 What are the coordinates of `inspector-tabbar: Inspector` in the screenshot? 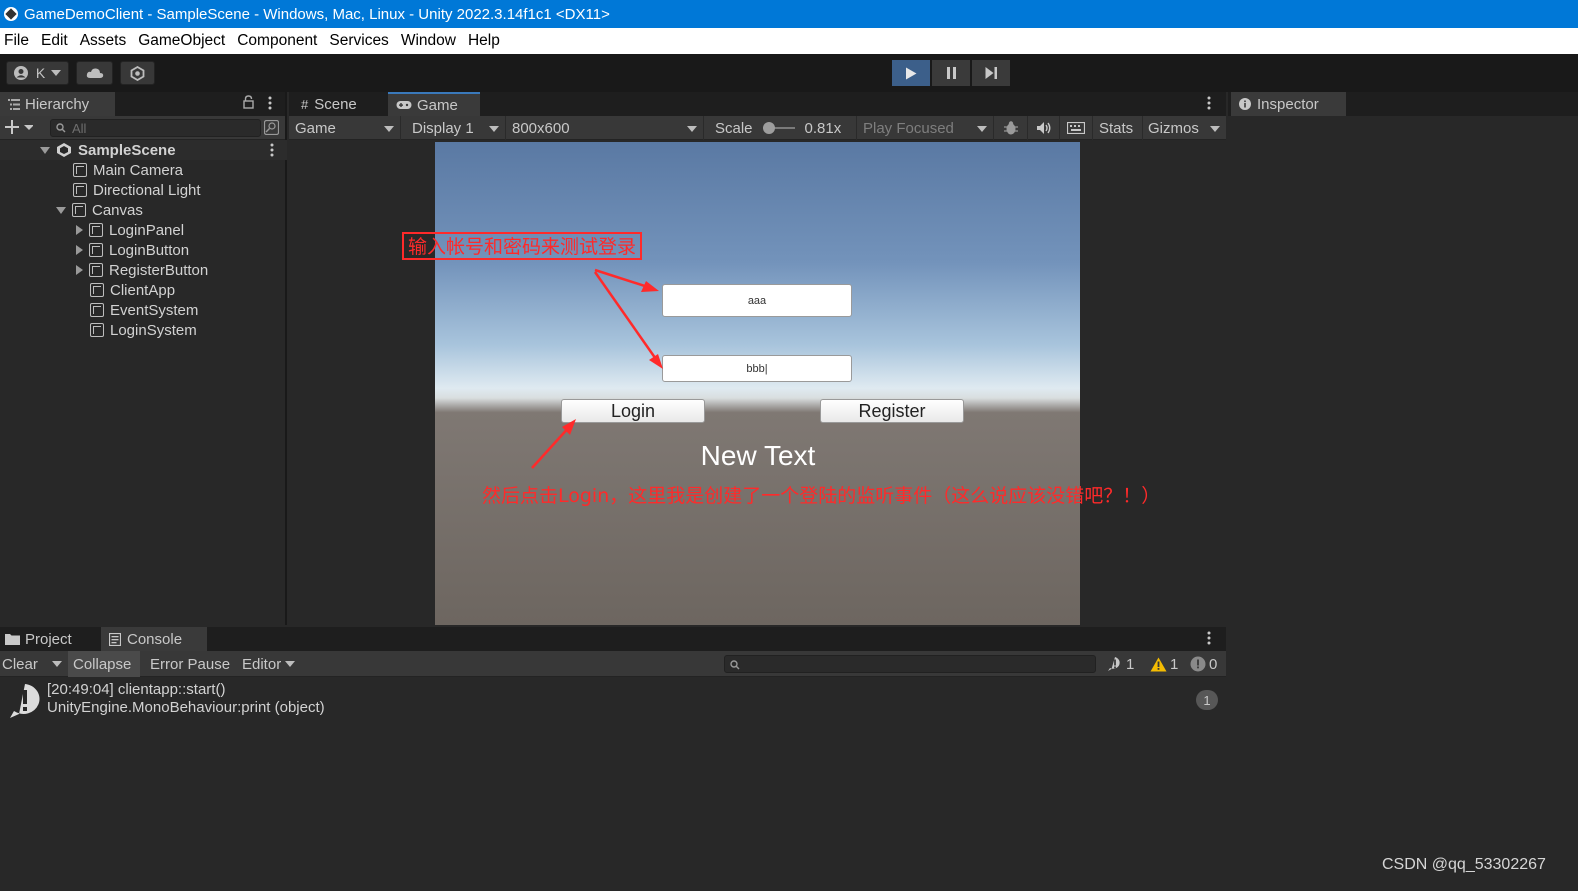 It's located at (1403, 104).